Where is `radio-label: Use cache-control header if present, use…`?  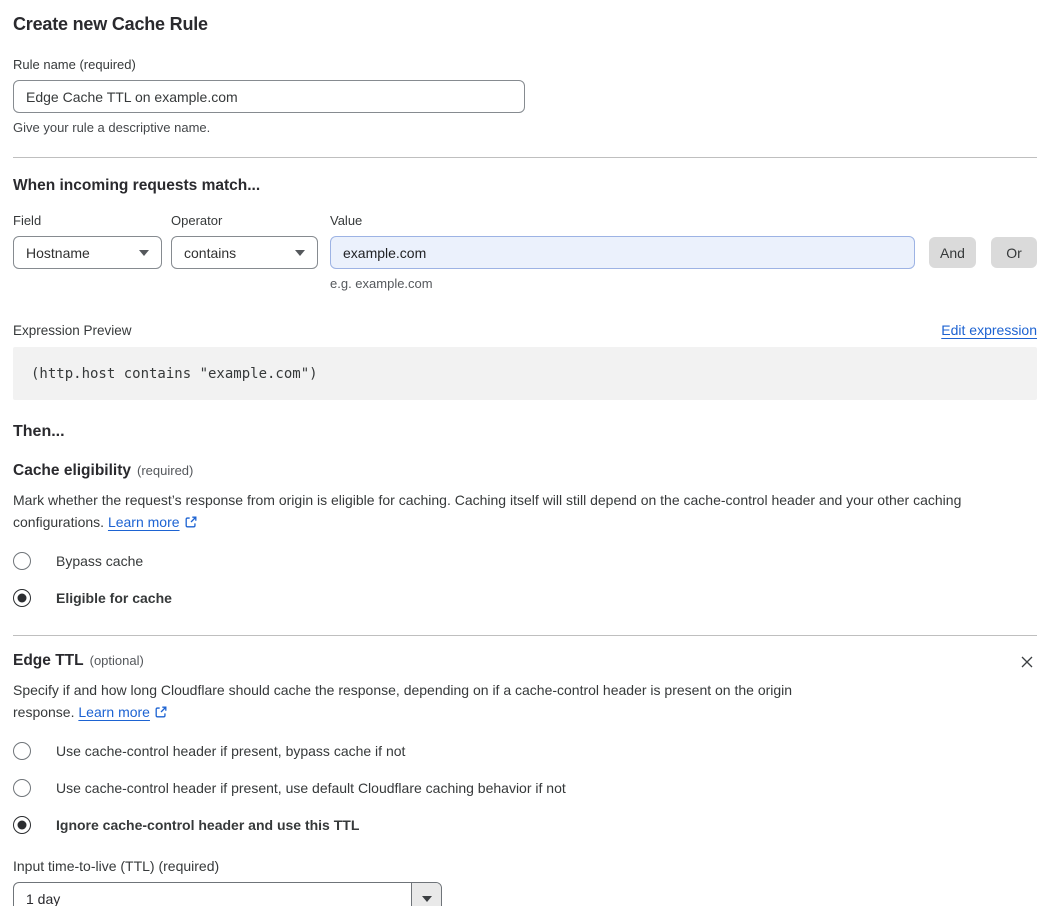 radio-label: Use cache-control header if present, use… is located at coordinates (311, 788).